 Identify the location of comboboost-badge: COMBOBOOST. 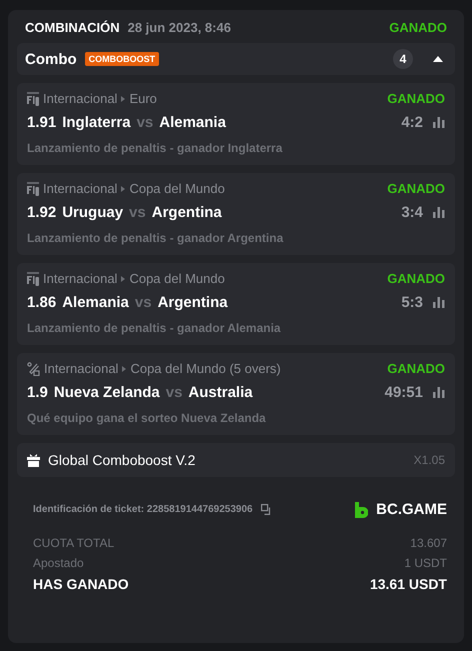
(122, 59).